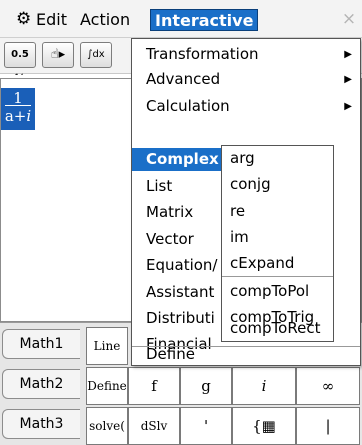 This screenshot has width=362, height=445. Describe the element at coordinates (154, 386) in the screenshot. I see `key-f: f` at that location.